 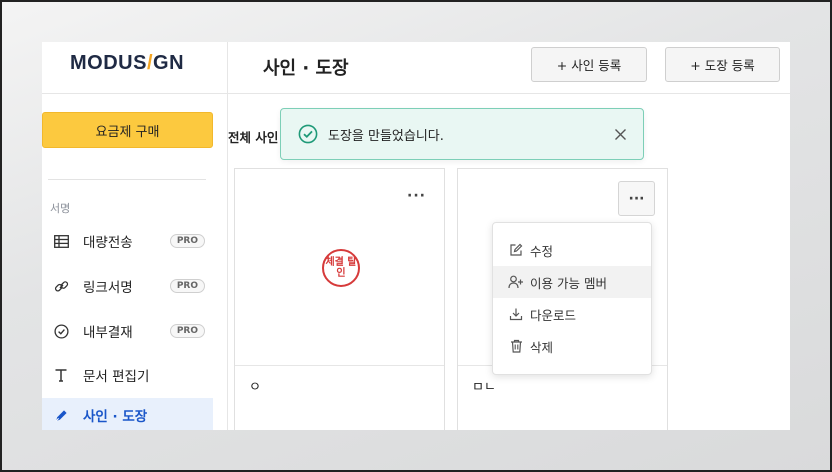 What do you see at coordinates (108, 63) in the screenshot?
I see `logo-text-left: MODUS` at bounding box center [108, 63].